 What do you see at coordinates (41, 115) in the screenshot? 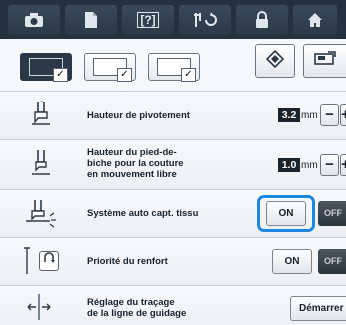
I see `presser-foot-pivot-icon` at bounding box center [41, 115].